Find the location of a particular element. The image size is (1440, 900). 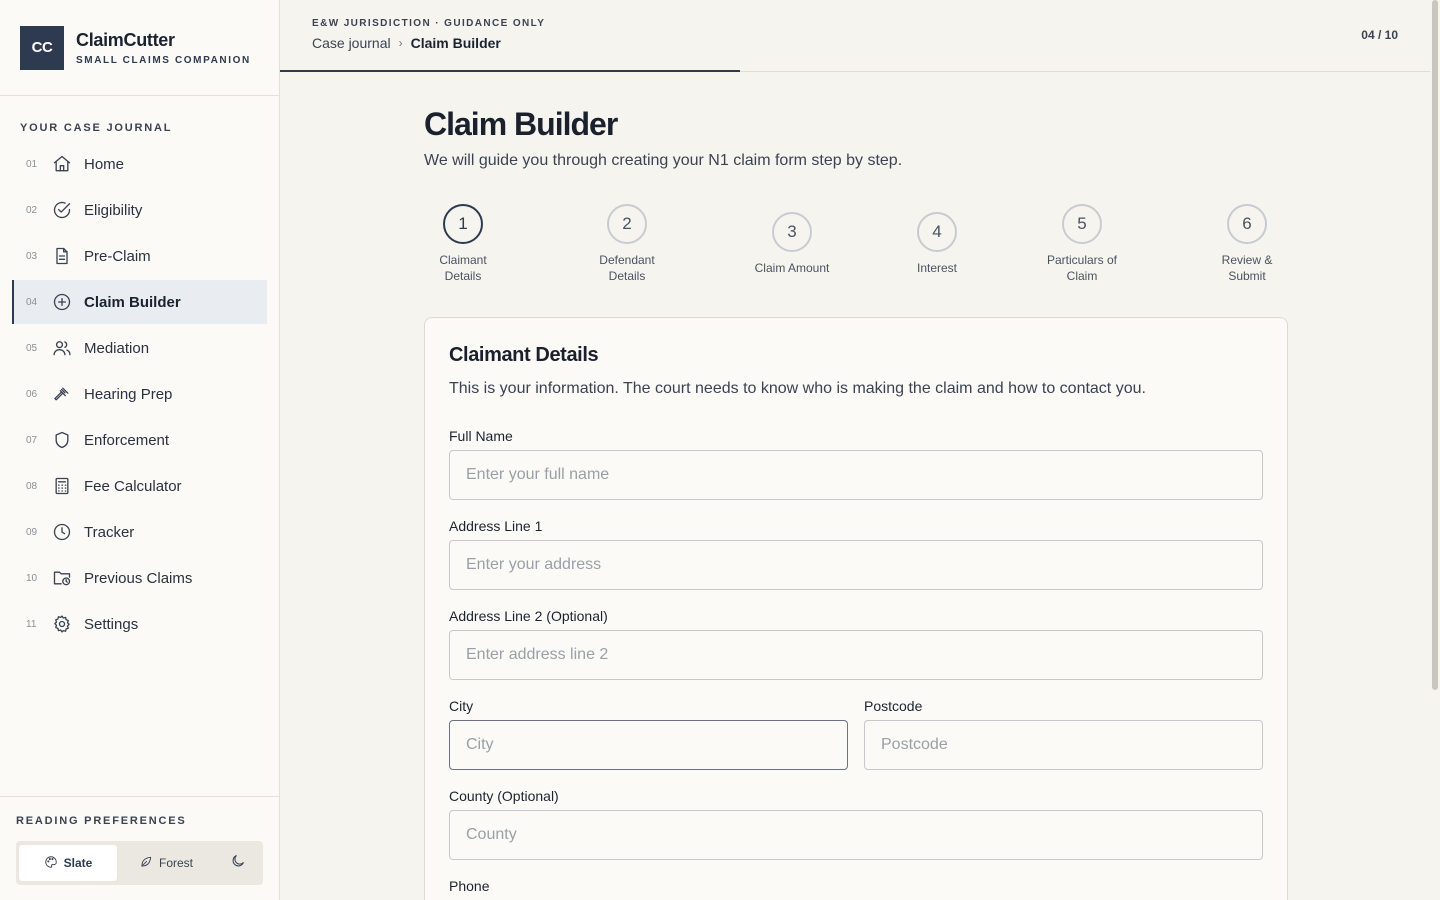

address-line-2-input is located at coordinates (856, 655).